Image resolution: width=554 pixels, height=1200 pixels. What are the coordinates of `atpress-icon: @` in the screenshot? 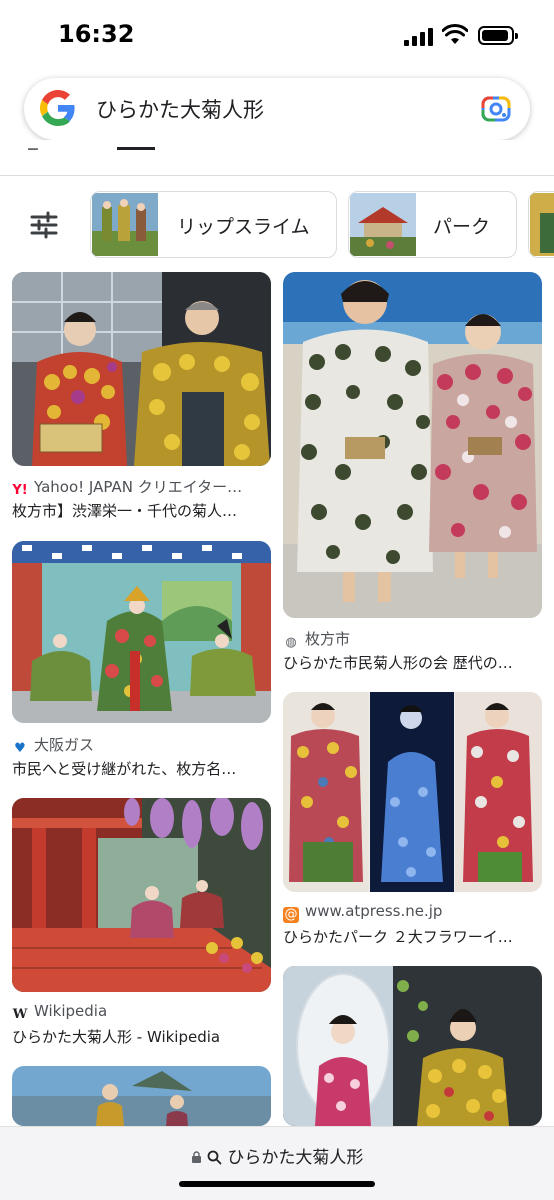 It's located at (291, 915).